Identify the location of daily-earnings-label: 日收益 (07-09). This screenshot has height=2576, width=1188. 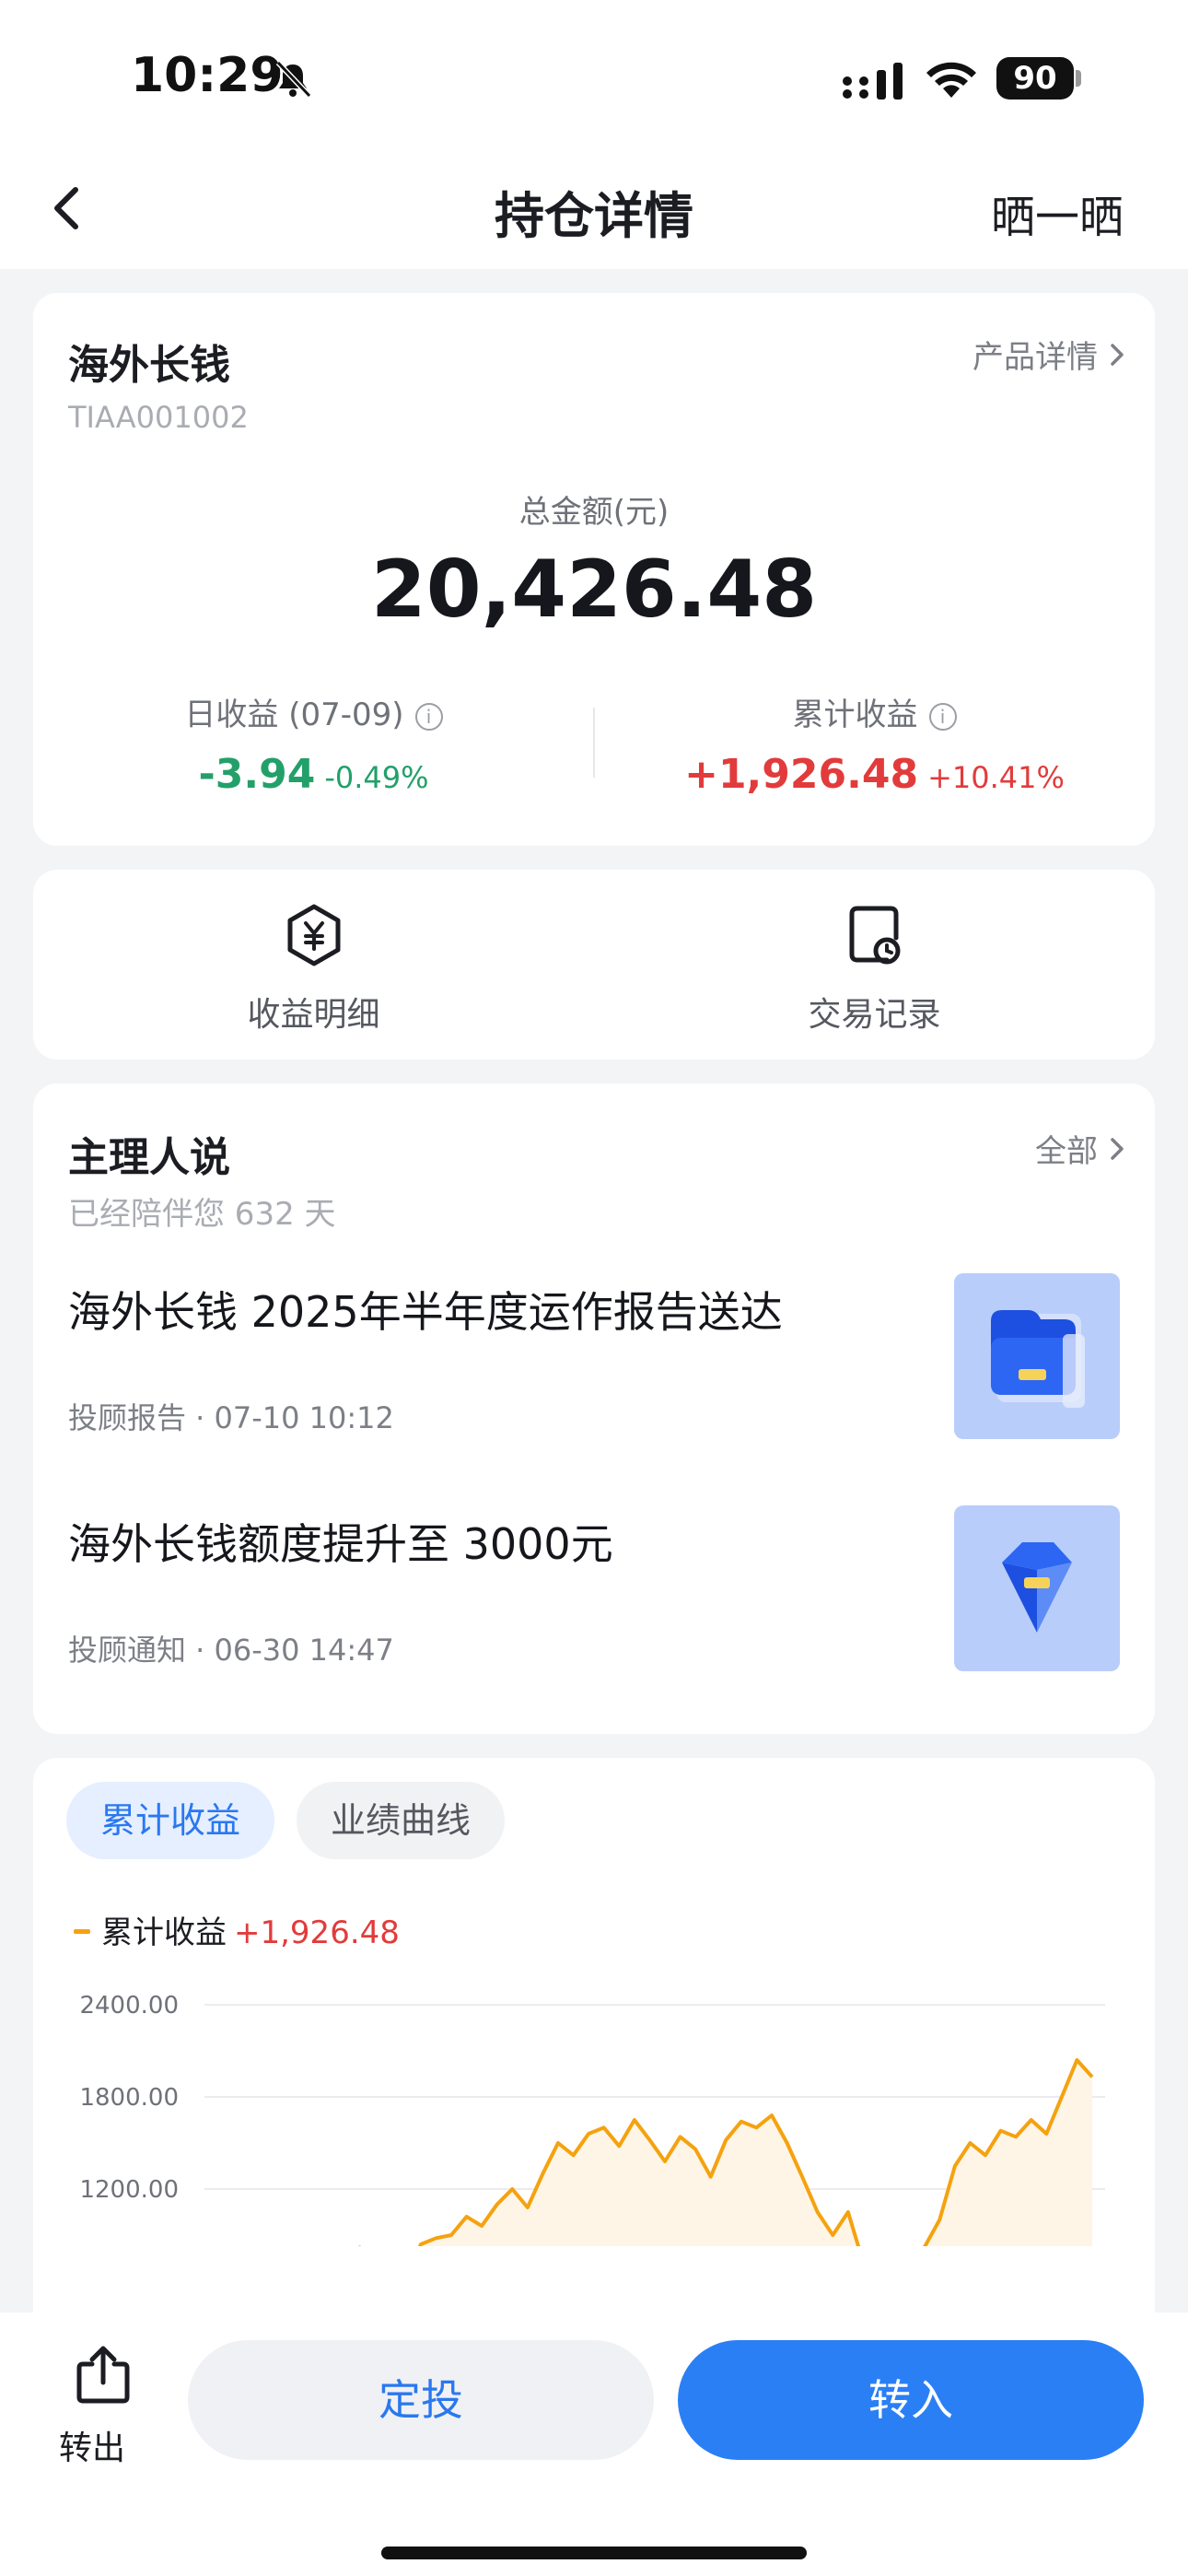
(294, 715).